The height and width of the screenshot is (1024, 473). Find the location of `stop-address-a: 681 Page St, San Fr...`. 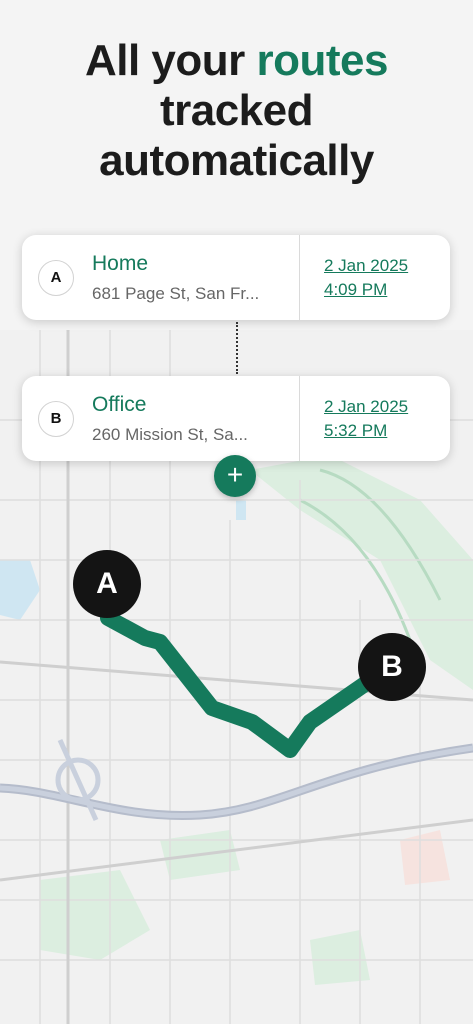

stop-address-a: 681 Page St, San Fr... is located at coordinates (176, 293).